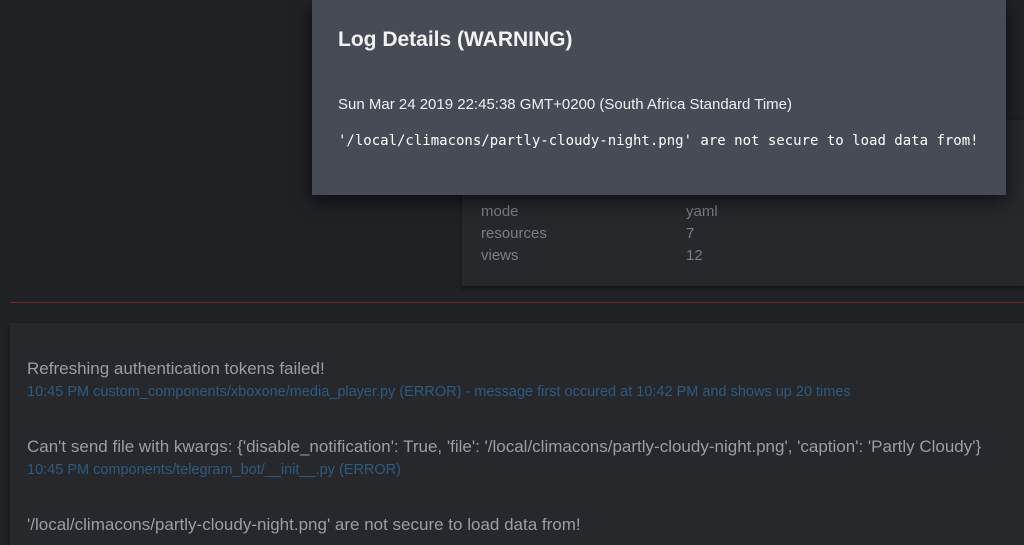 The height and width of the screenshot is (545, 1024). What do you see at coordinates (500, 255) in the screenshot?
I see `info-key: views` at bounding box center [500, 255].